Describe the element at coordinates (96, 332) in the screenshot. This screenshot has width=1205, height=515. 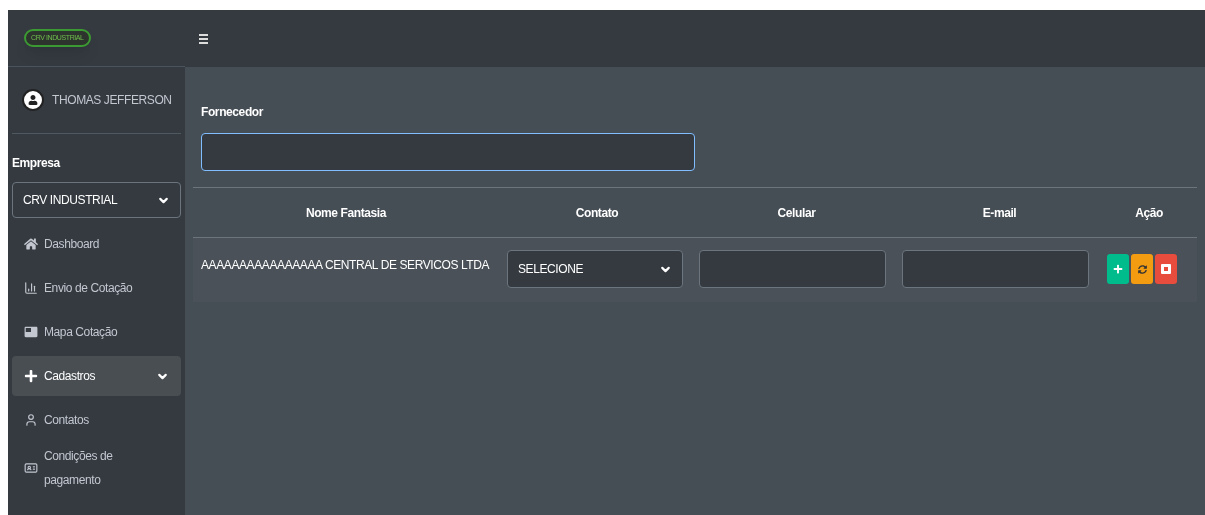
I see `sidebar-item: Mapa Cotação` at that location.